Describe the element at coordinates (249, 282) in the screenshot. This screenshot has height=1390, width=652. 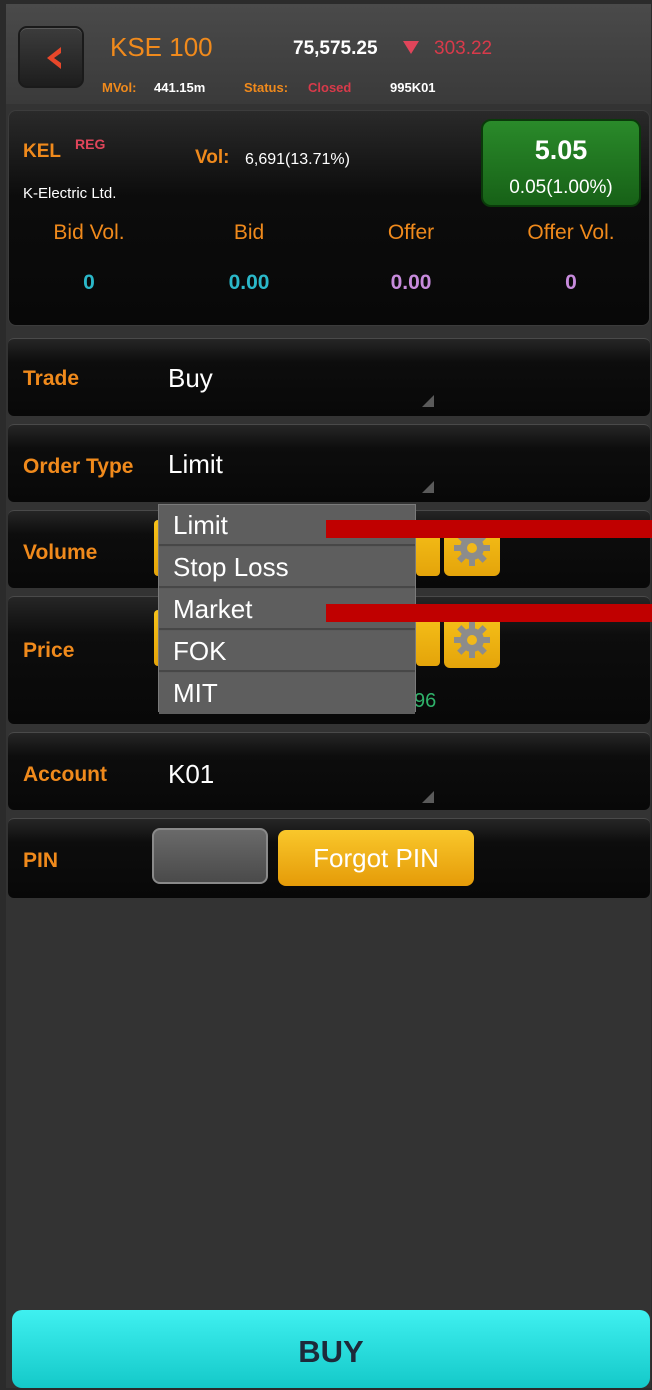
I see `bid-value: 0.00` at that location.